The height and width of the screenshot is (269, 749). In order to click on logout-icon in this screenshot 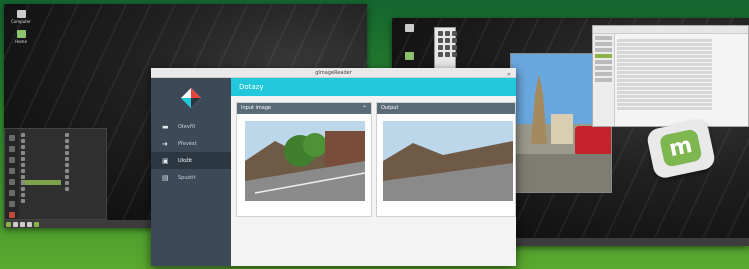, I will do `click(12, 204)`.